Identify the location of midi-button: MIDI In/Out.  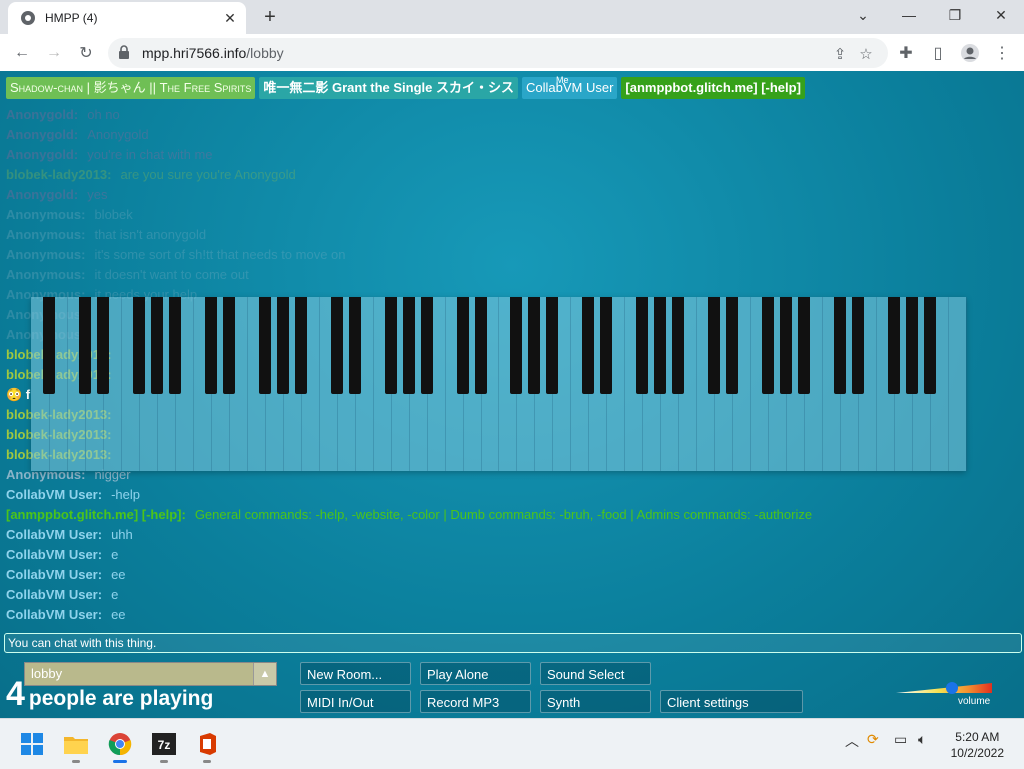
(355, 701).